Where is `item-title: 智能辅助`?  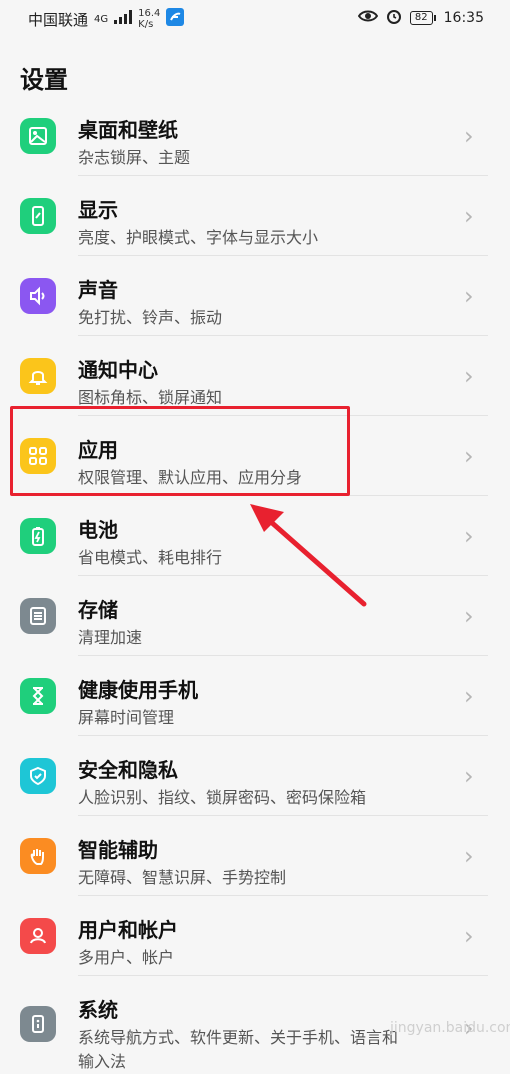
item-title: 智能辅助 is located at coordinates (118, 850).